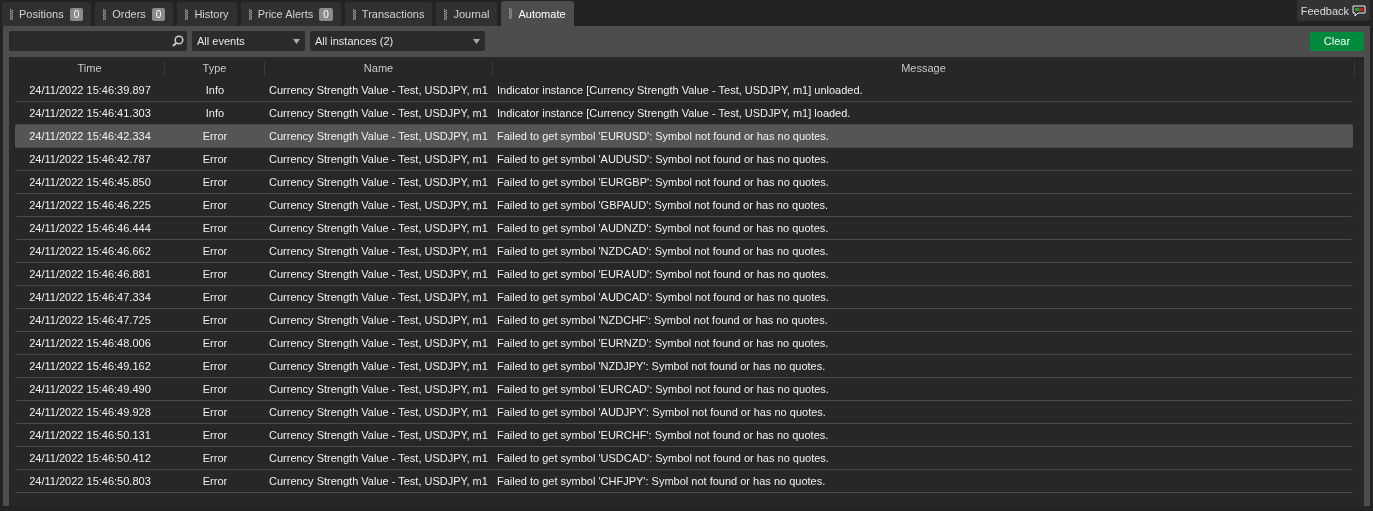 The height and width of the screenshot is (511, 1373). I want to click on events-dropdown: All events, so click(248, 41).